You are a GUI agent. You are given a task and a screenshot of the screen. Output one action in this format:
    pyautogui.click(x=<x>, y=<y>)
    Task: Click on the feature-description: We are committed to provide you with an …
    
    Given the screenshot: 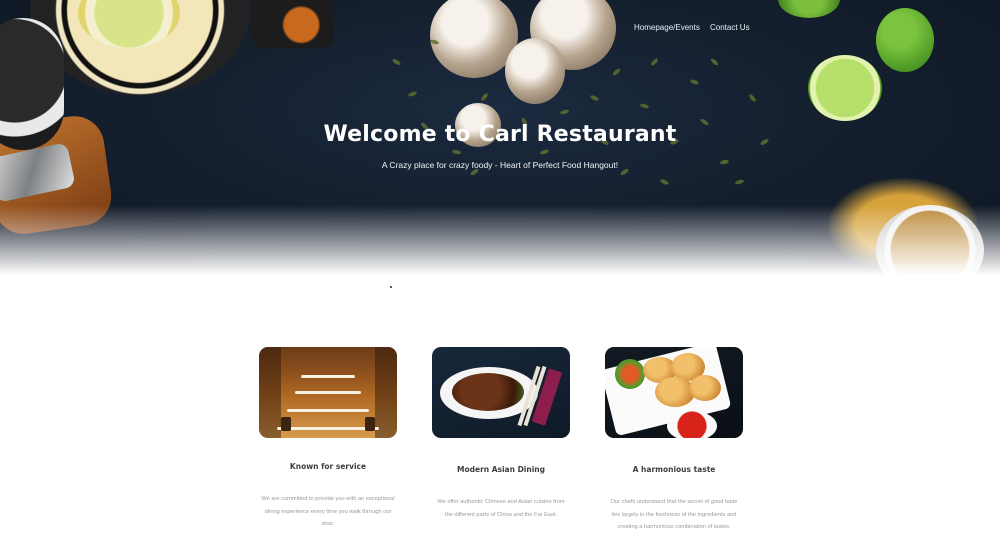 What is the action you would take?
    pyautogui.click(x=328, y=511)
    